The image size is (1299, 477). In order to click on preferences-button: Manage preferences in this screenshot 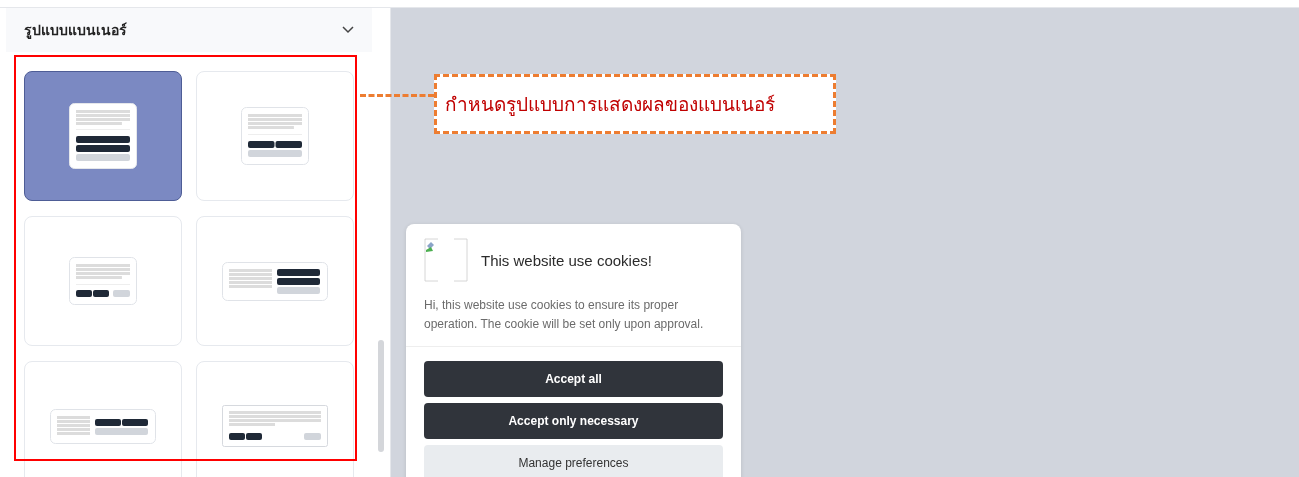, I will do `click(573, 461)`.